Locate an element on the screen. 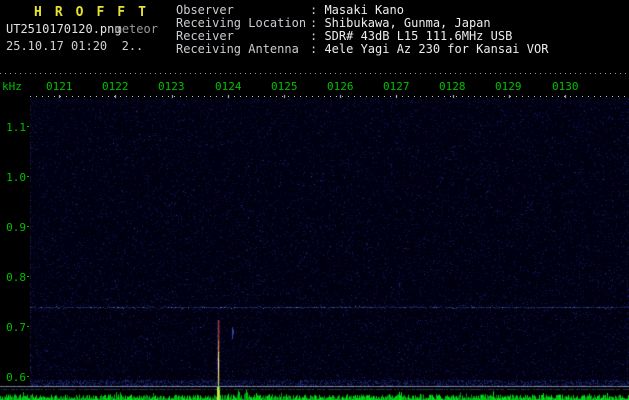  y-tick-label: 0.9 is located at coordinates (16, 227).